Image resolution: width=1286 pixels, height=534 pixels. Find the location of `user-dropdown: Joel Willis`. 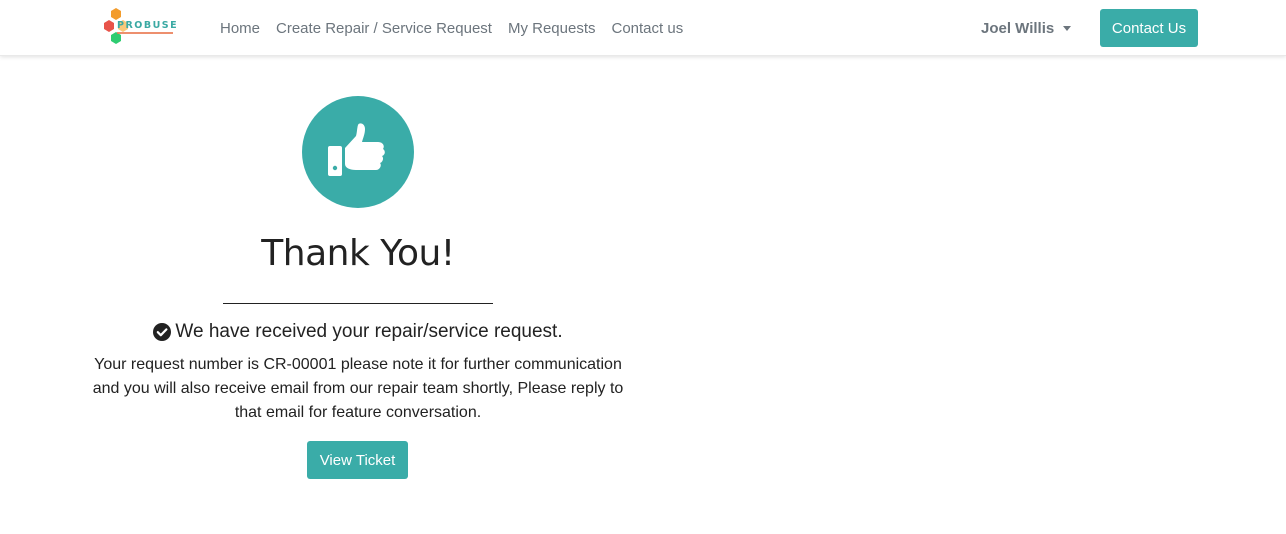

user-dropdown: Joel Willis is located at coordinates (1026, 28).